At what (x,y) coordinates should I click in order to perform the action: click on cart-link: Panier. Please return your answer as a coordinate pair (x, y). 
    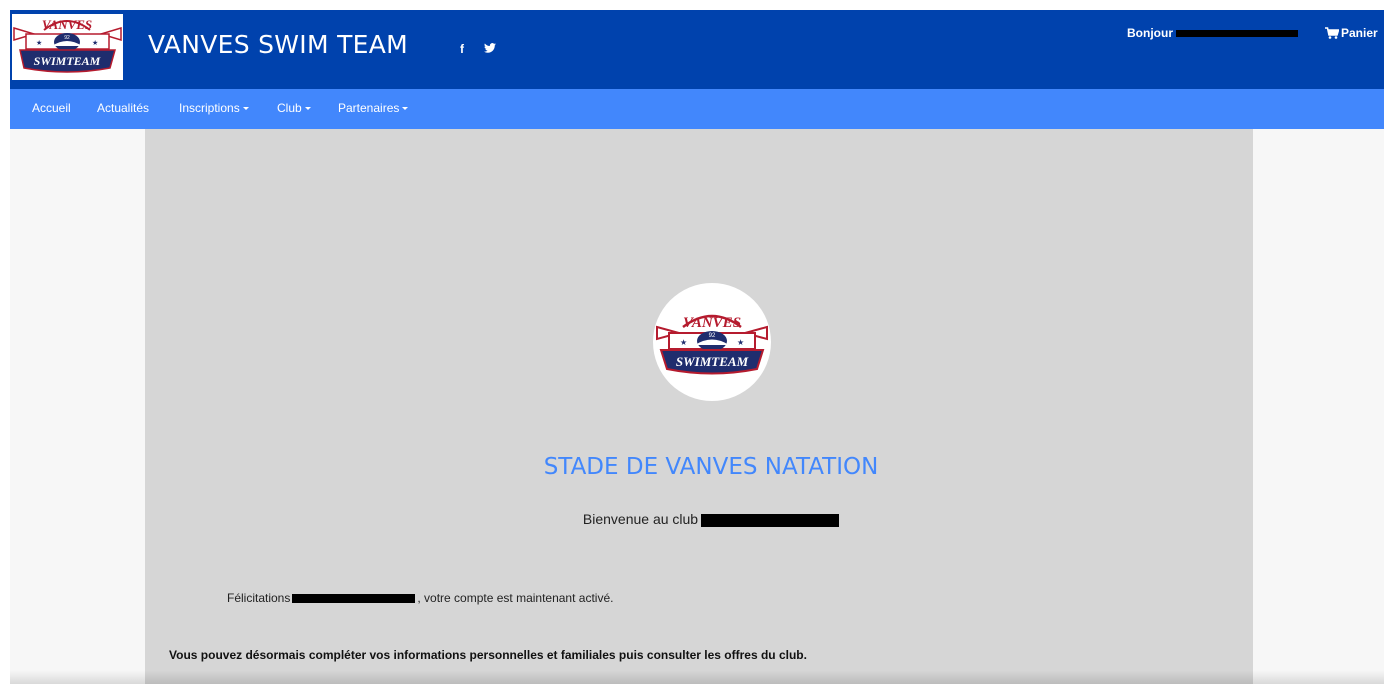
    Looking at the image, I should click on (1351, 33).